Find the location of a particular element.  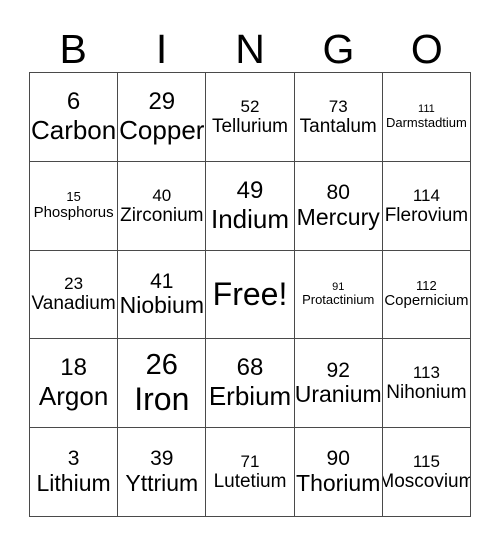

bingo-cell: 113 Nihonium is located at coordinates (427, 384).